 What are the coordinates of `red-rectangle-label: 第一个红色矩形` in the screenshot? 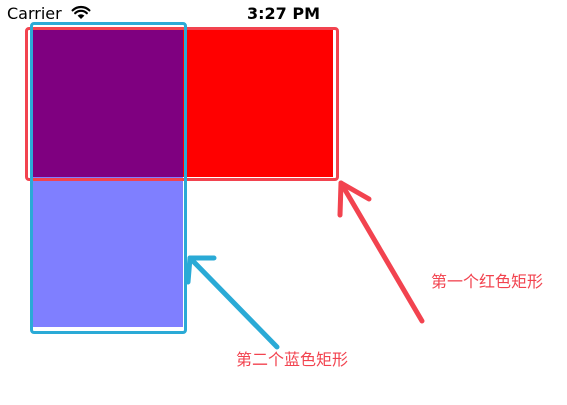 It's located at (487, 281).